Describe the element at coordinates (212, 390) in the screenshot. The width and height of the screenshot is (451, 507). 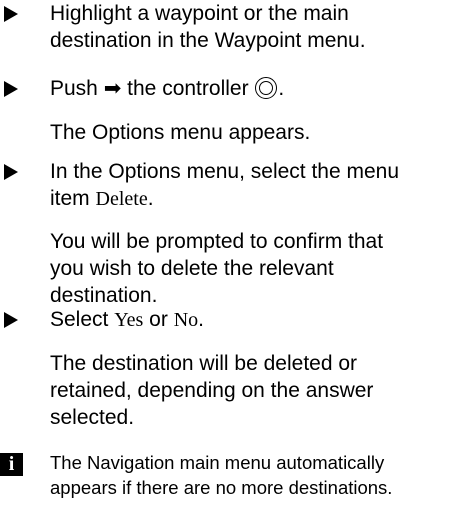
I see `result-line: retained, depending on the answer` at that location.